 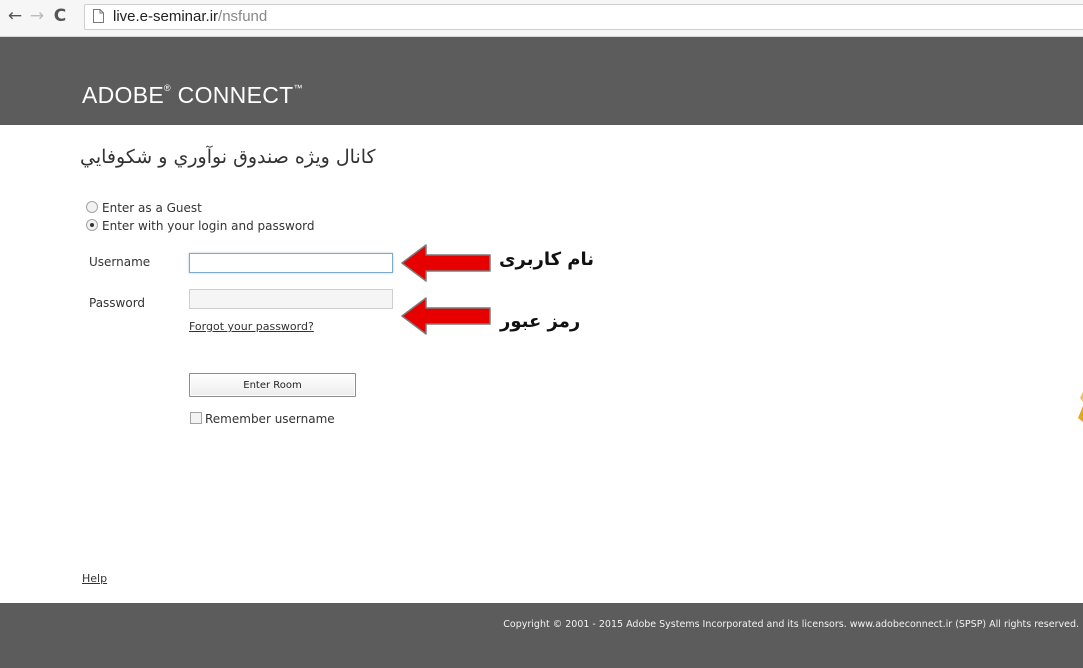 I want to click on password-input, so click(x=291, y=299).